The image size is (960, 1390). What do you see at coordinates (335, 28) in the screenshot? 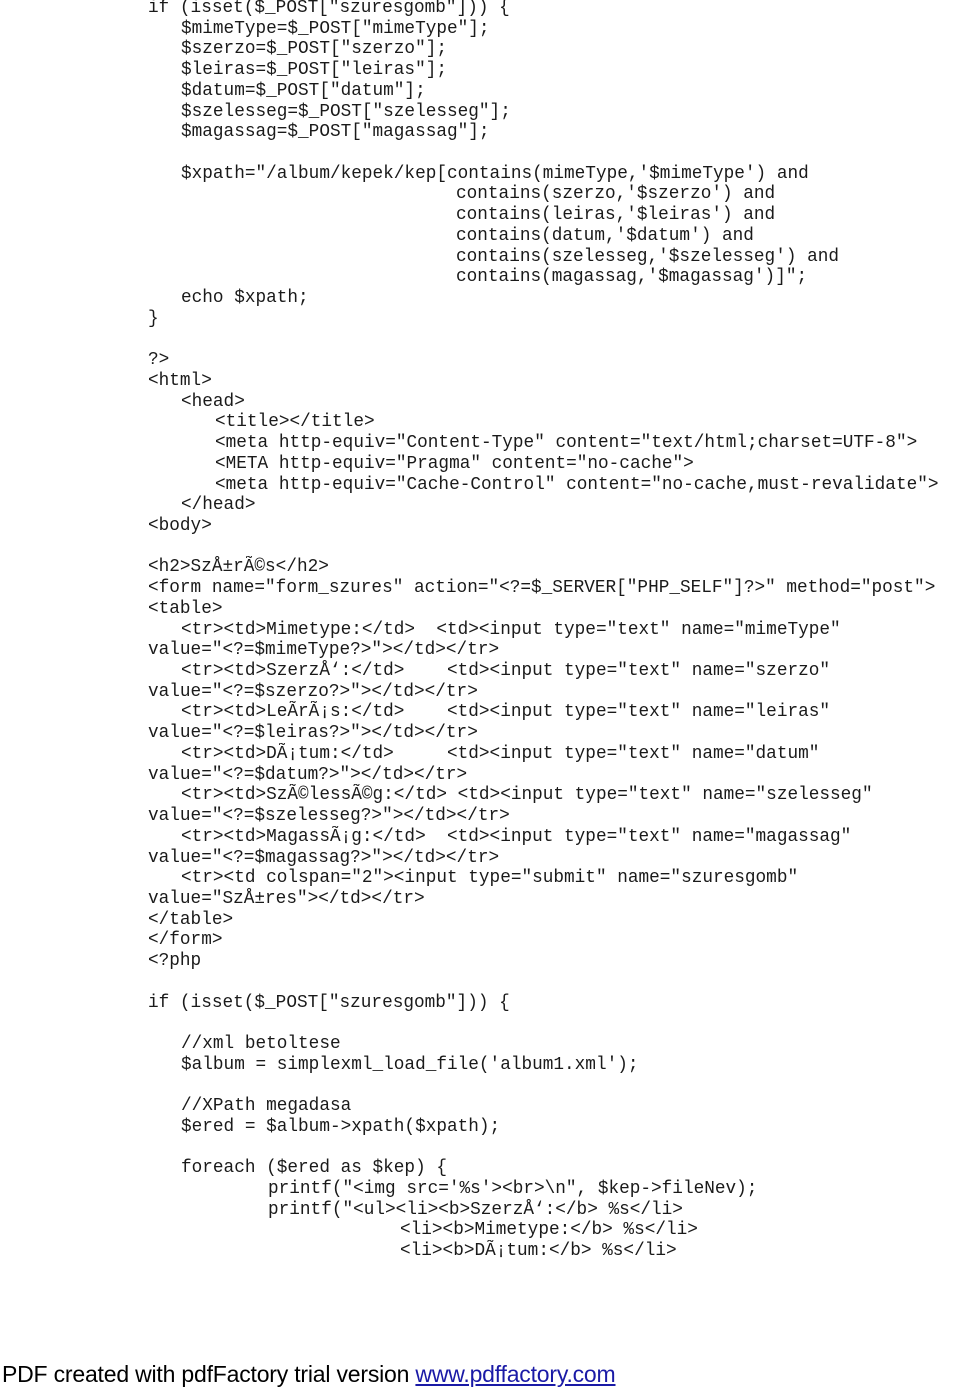
I see `code-line: $mimeType=$_POST["mimeType"];` at bounding box center [335, 28].